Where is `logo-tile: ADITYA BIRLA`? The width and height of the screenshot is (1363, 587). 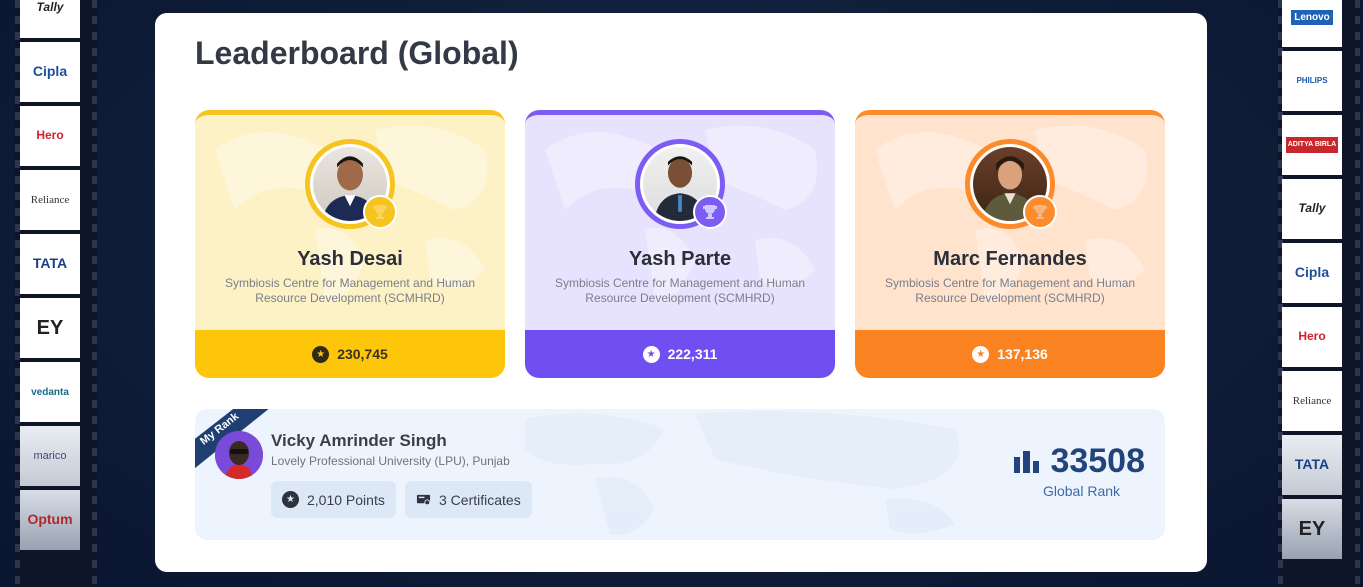 logo-tile: ADITYA BIRLA is located at coordinates (1312, 145).